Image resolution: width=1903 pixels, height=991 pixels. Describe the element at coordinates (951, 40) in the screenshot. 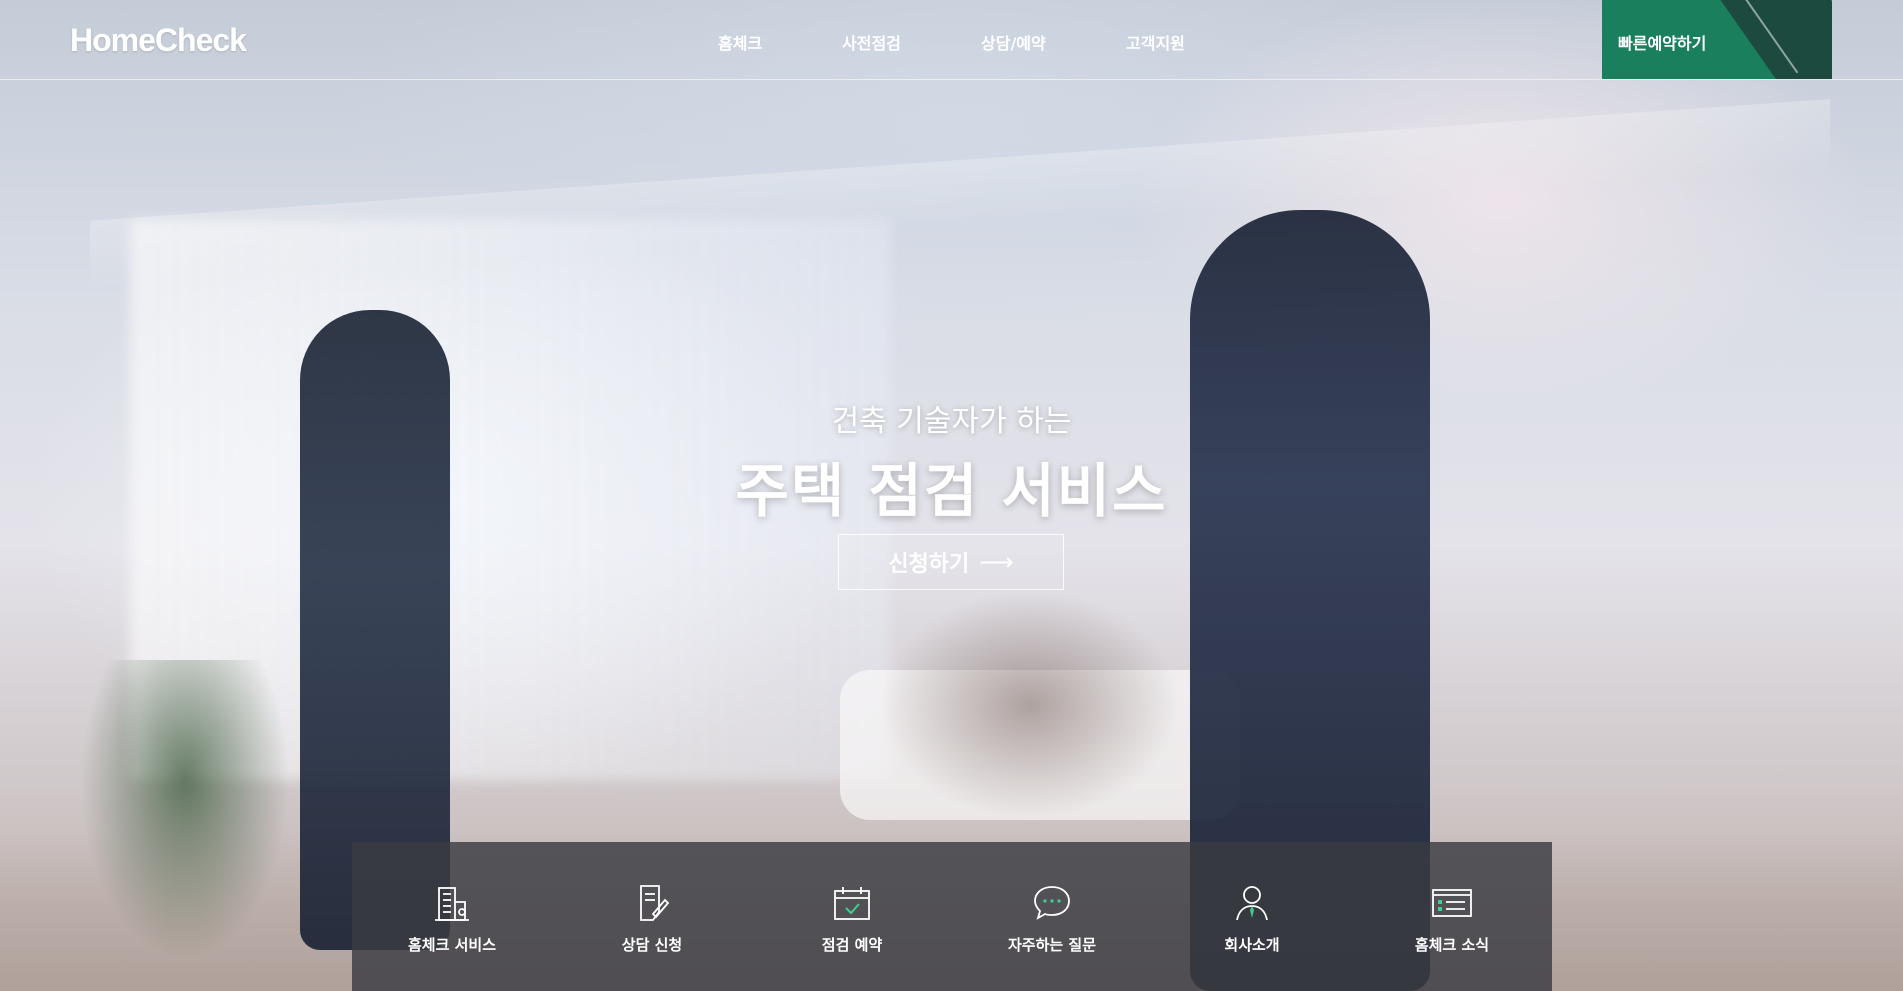

I see `site-header: HomeCheck 홈체크 사전점검 상담/예약 고객지원 빠른예약하기` at that location.